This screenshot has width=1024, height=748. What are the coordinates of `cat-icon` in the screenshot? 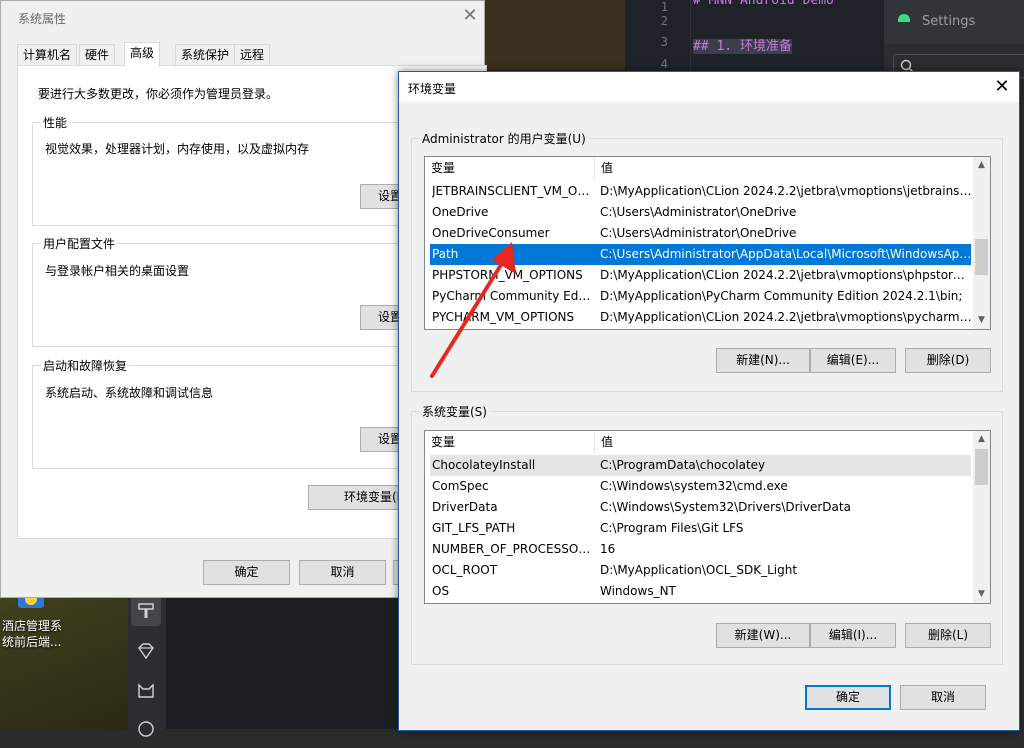 It's located at (146, 691).